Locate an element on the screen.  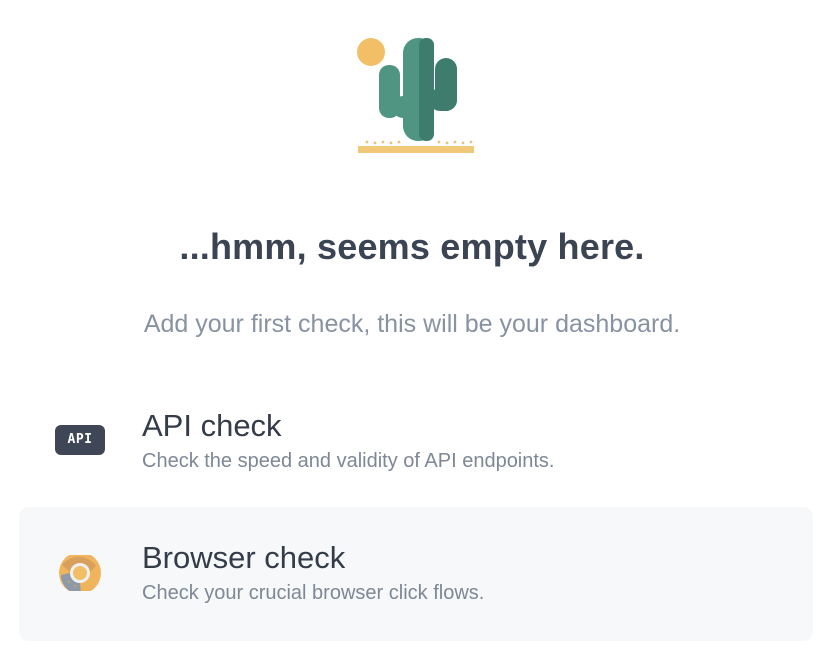
api-check-title: API check is located at coordinates (212, 425).